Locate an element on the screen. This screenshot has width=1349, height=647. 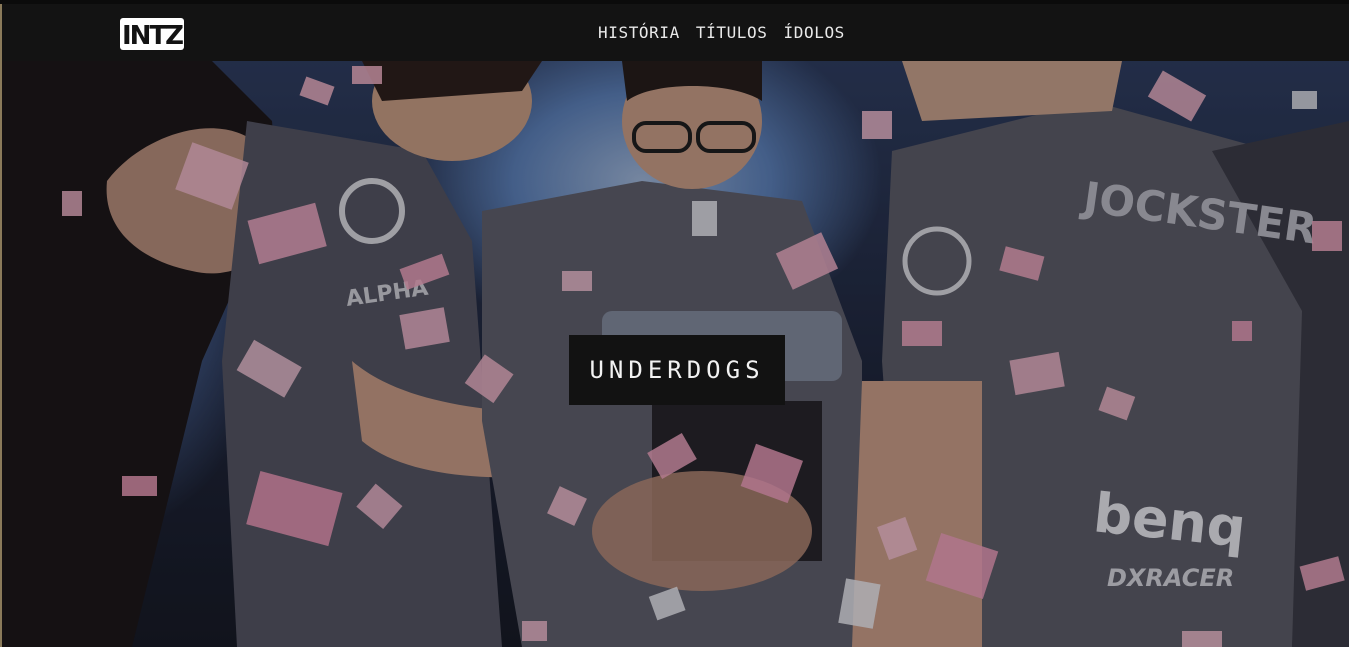
svg-text: INTZ is located at coordinates (152, 36).